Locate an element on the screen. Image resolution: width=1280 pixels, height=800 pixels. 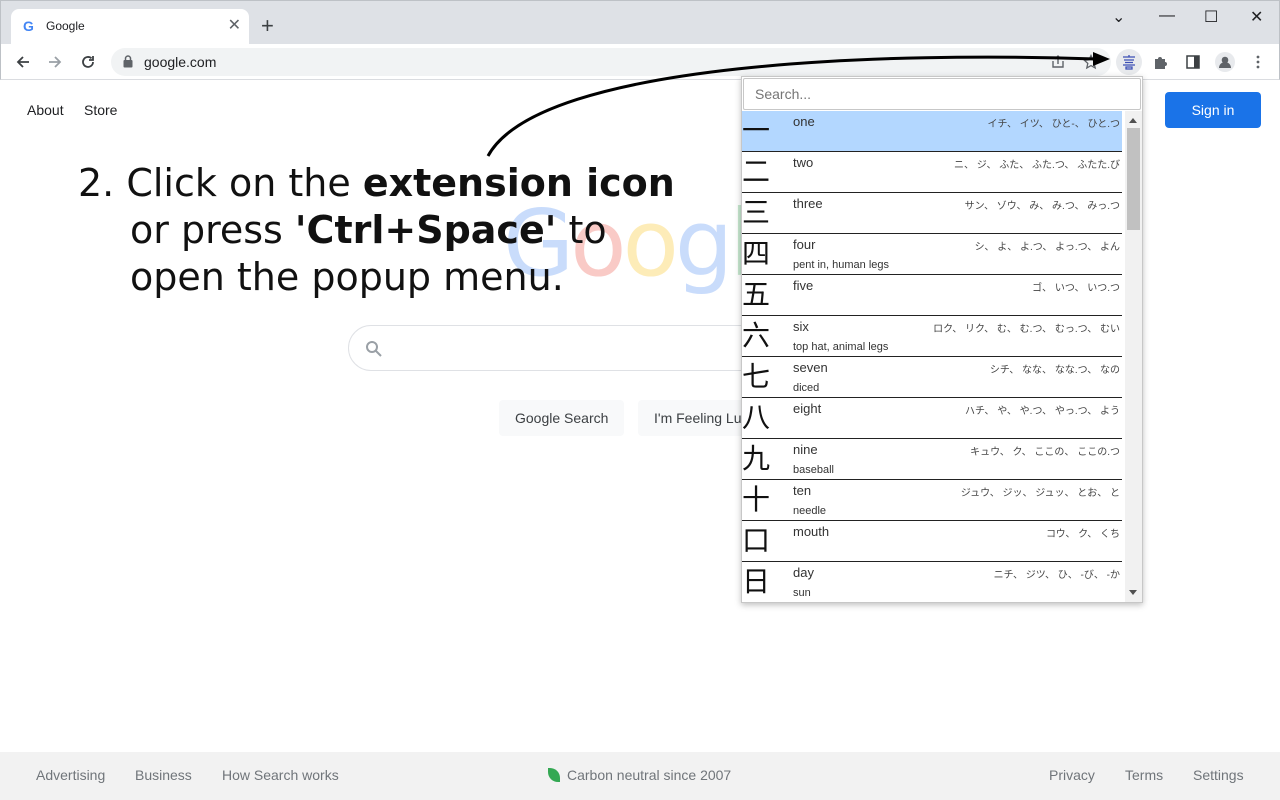
kanji-character: 三 is located at coordinates (756, 212).